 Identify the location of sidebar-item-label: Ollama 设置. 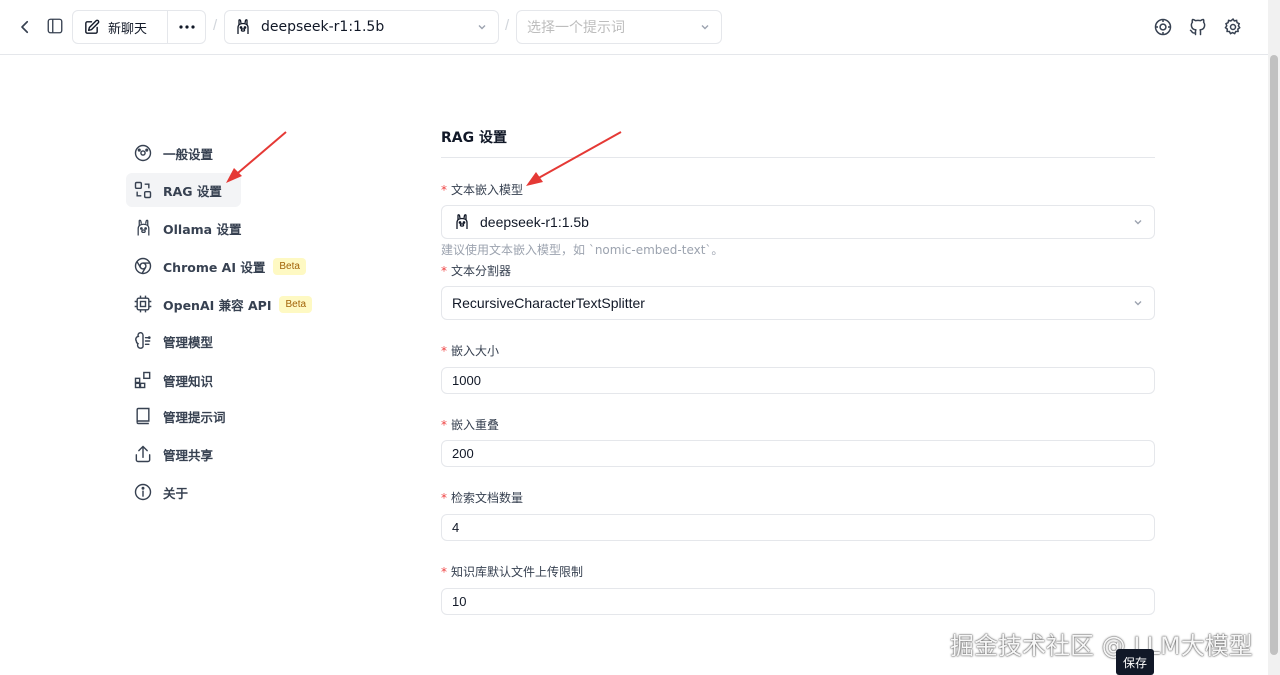
(202, 229).